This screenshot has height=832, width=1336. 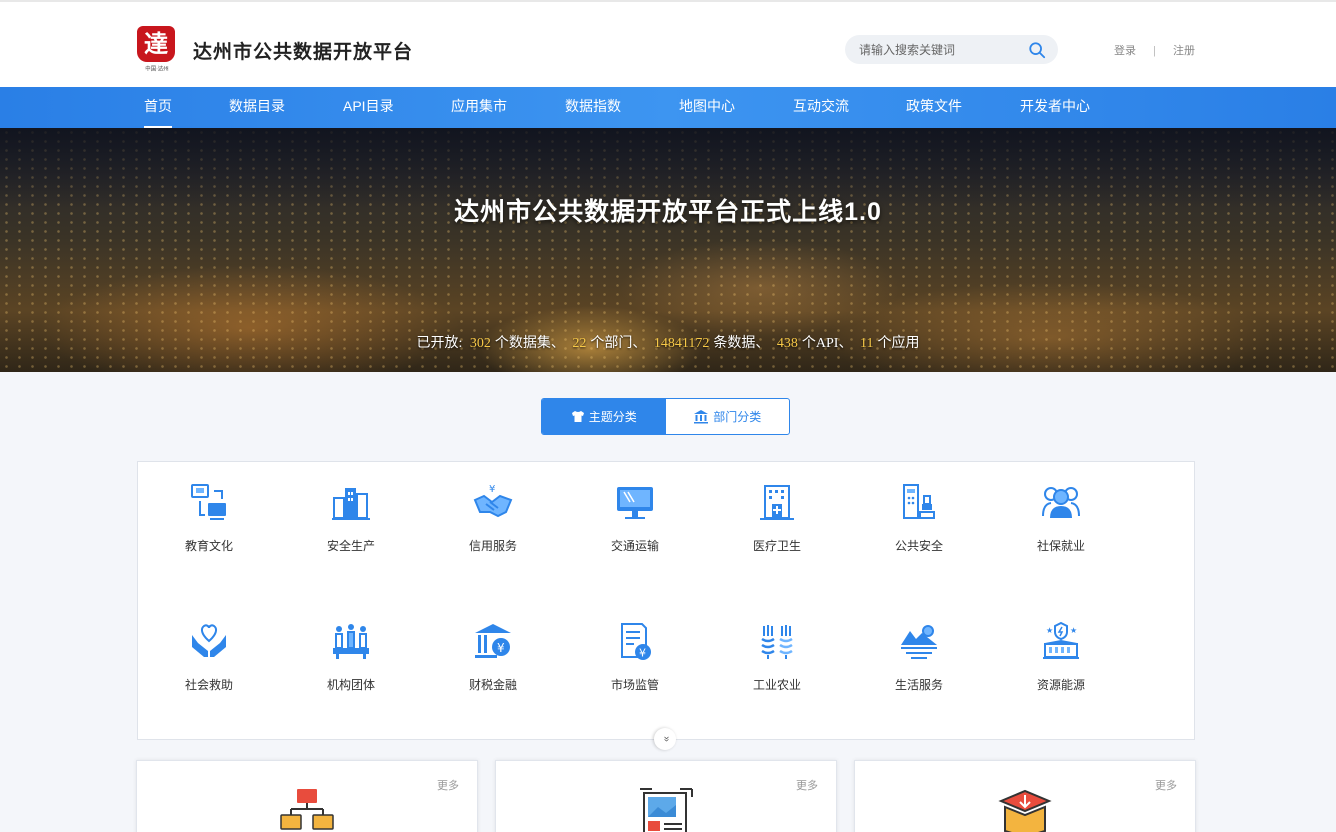 I want to click on category-label: 工业农业, so click(x=776, y=685).